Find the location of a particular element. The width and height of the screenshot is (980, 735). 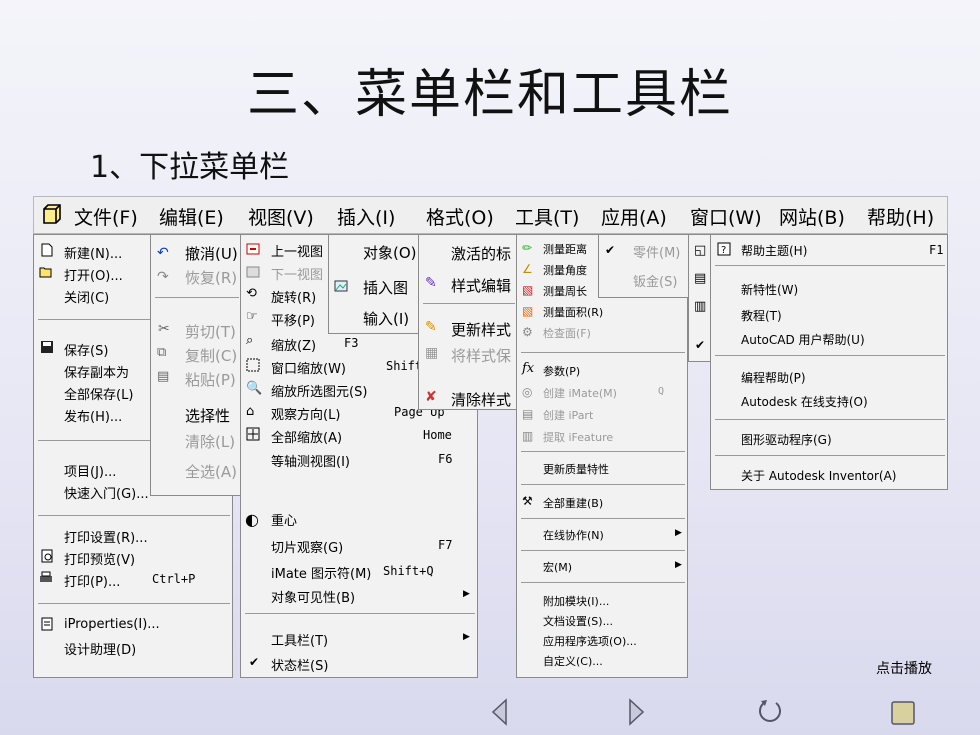

style-editor-icon: ✎ is located at coordinates (431, 283).